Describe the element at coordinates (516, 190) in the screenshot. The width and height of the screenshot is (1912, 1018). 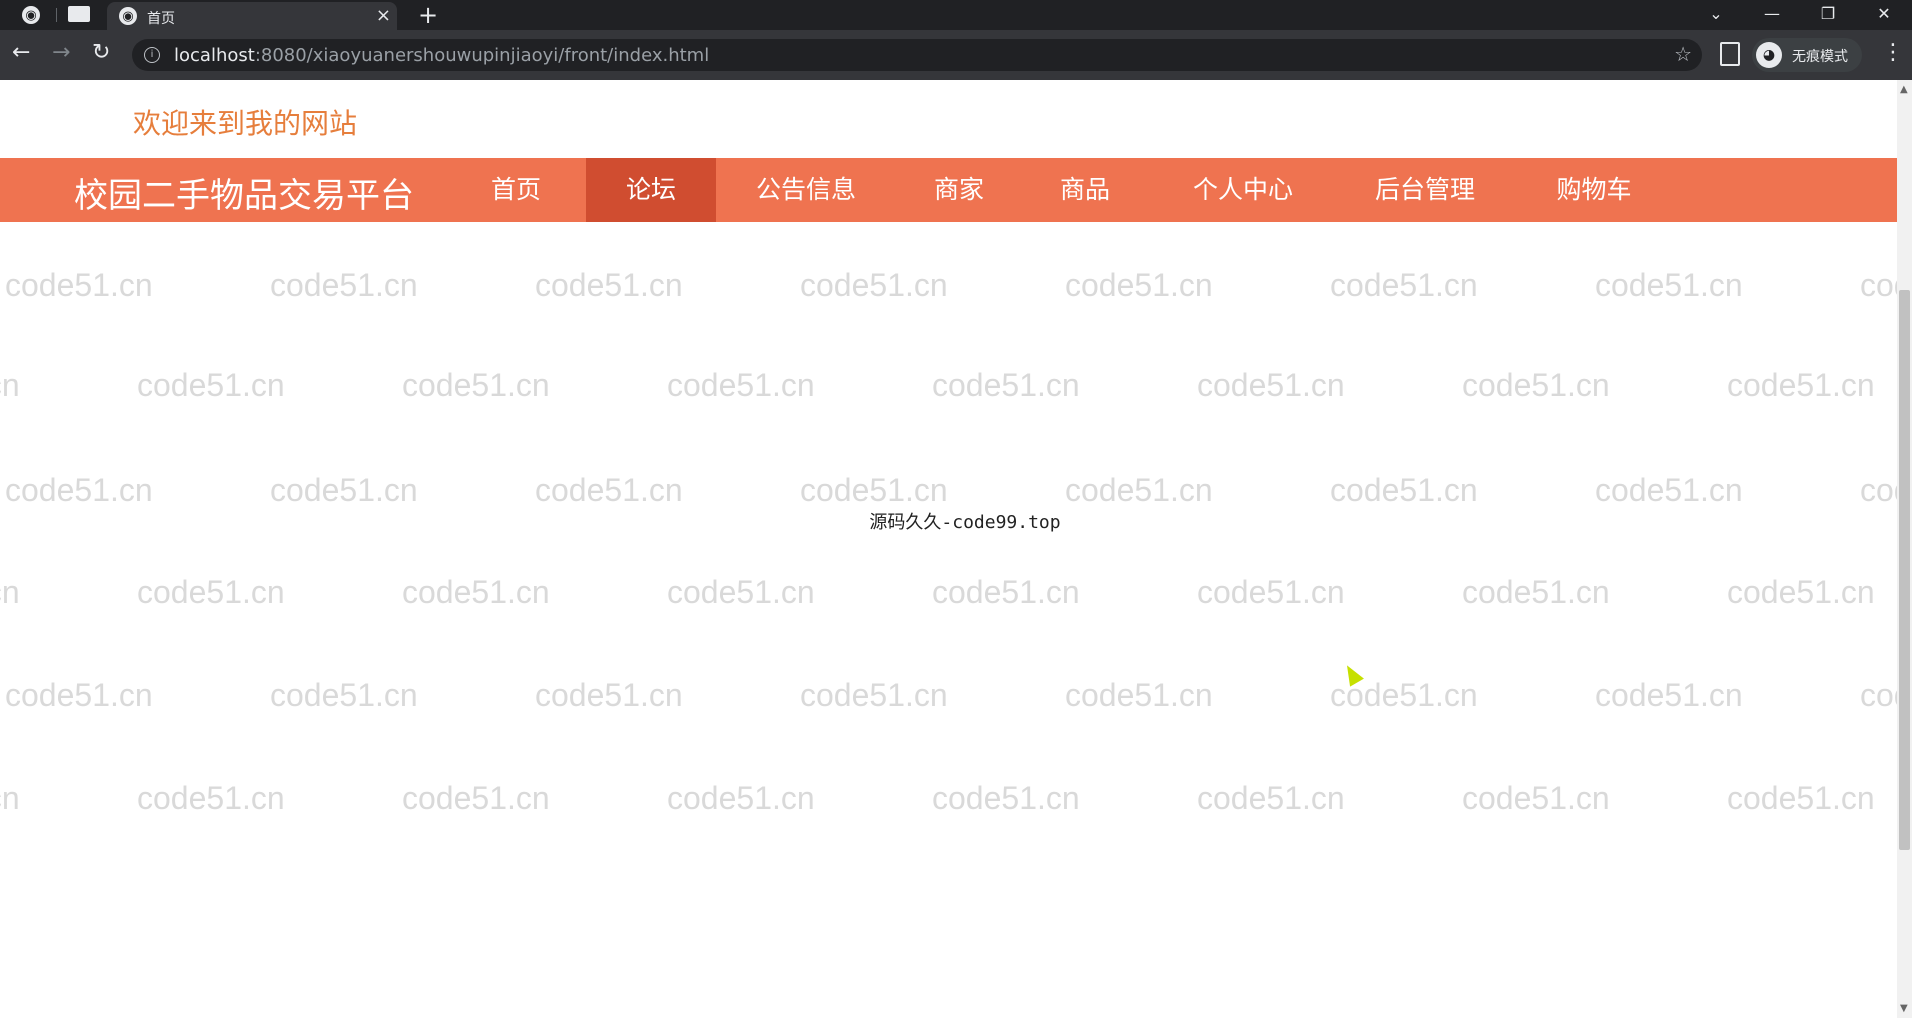
I see `nav-home: 首页` at that location.